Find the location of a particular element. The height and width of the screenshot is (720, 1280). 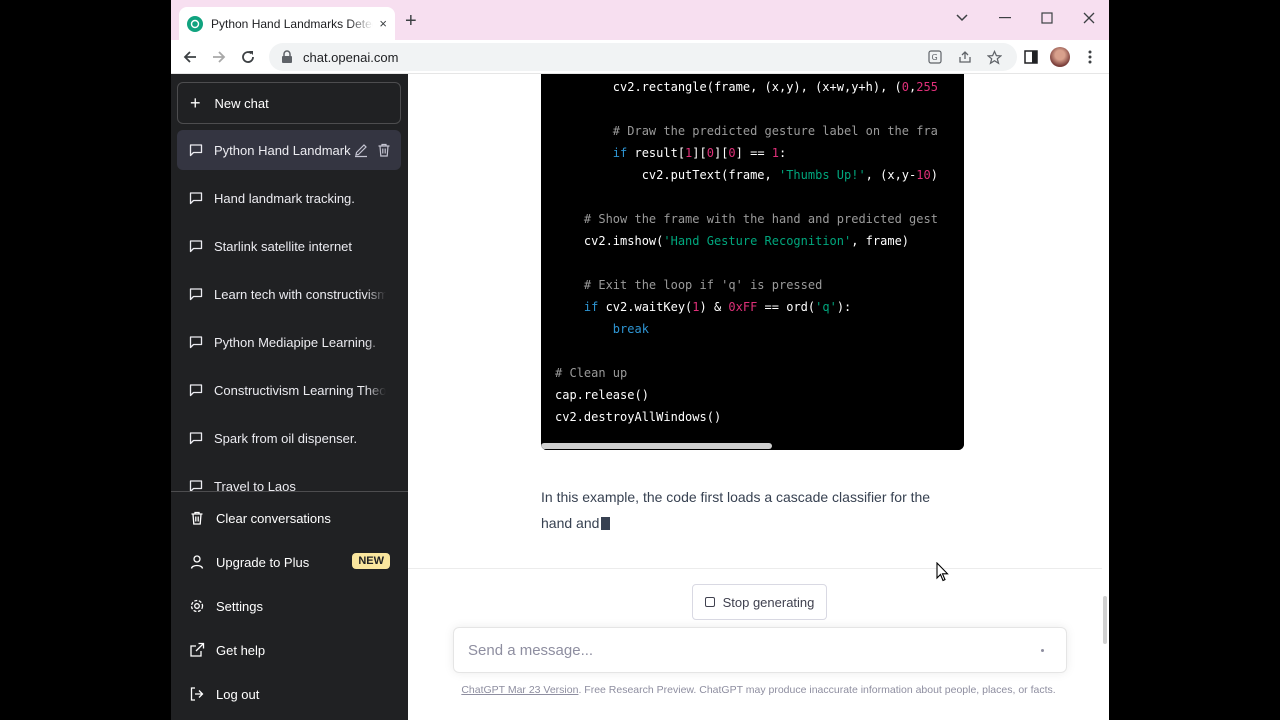

loading-dot-icon is located at coordinates (1042, 650).